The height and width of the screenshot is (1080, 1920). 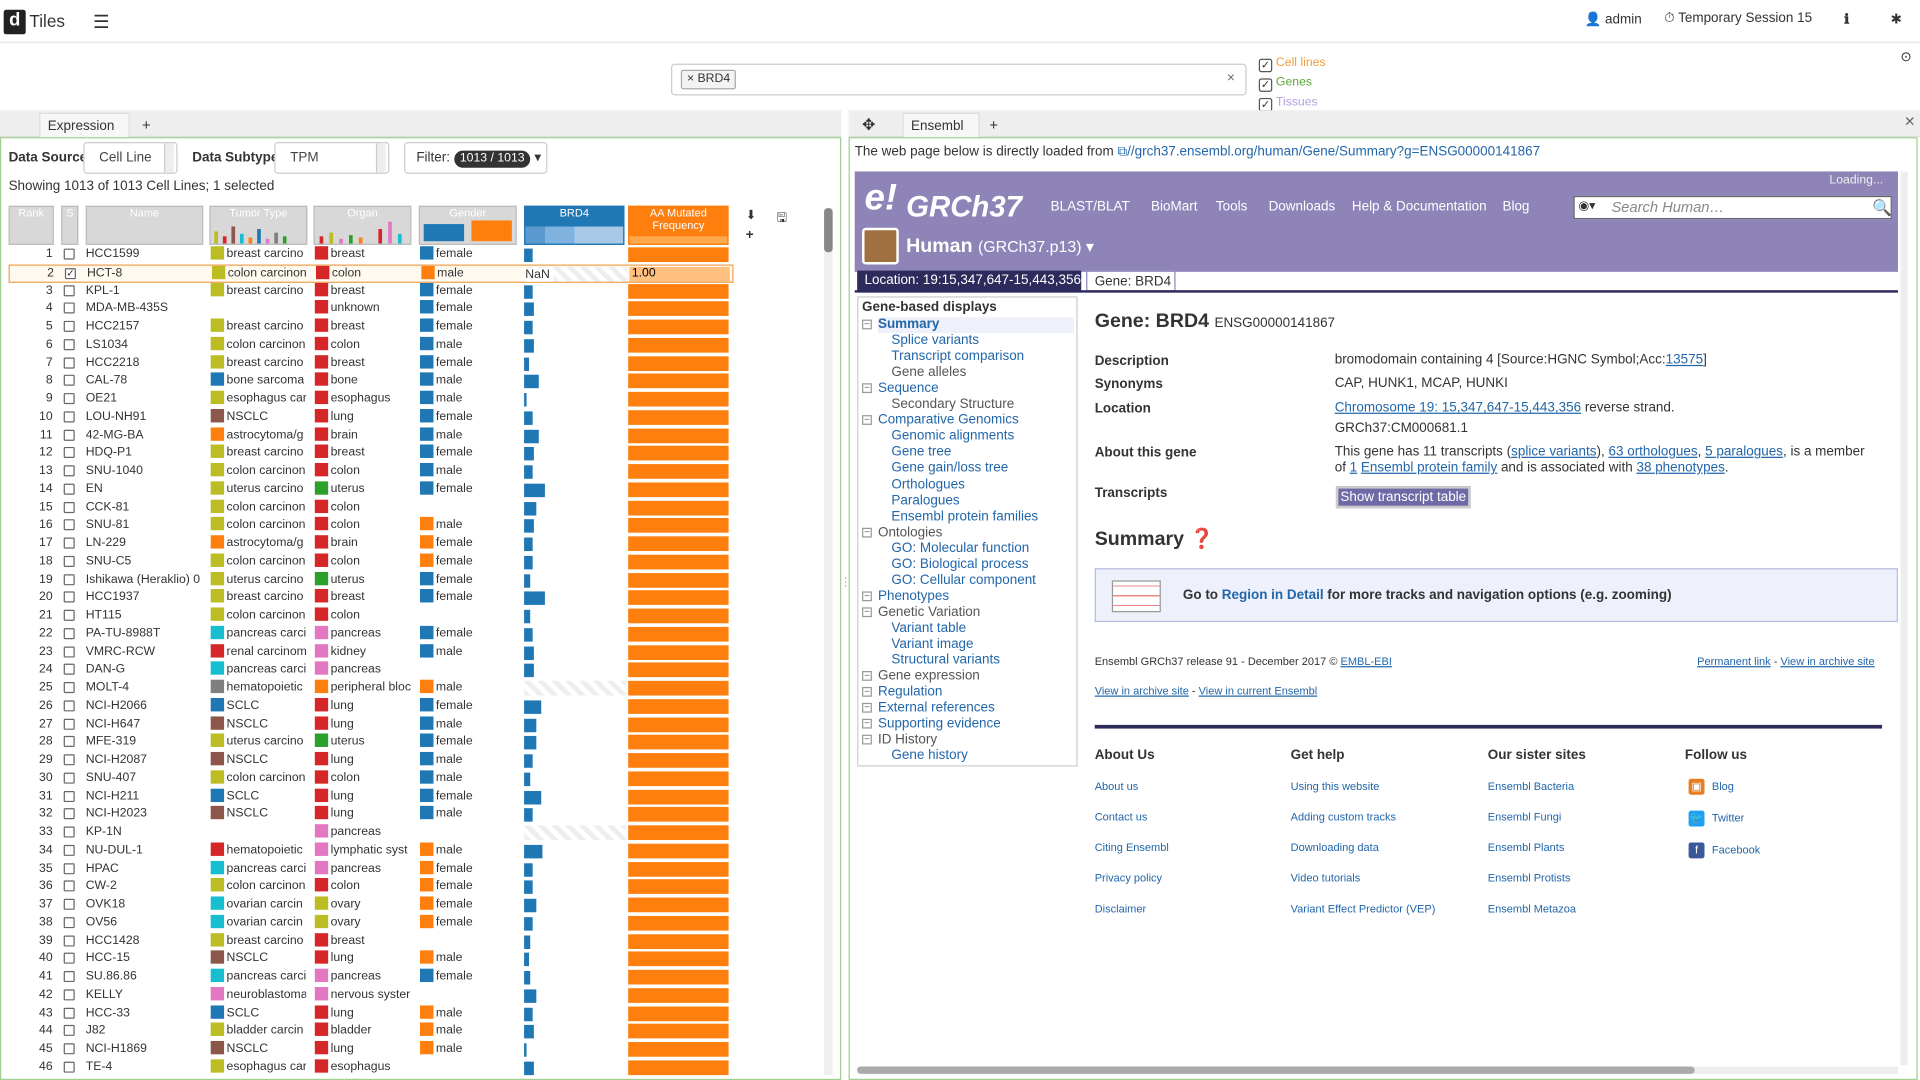 What do you see at coordinates (371, 1031) in the screenshot?
I see `table-row: 44 J82 bladder carcin bladder male` at bounding box center [371, 1031].